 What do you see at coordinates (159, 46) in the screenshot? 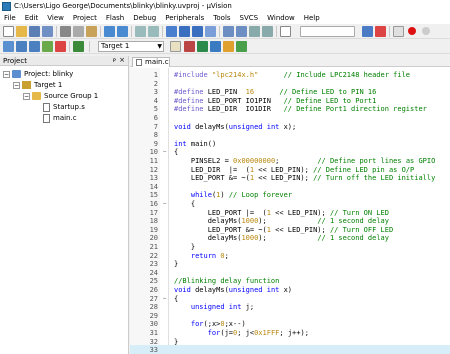
I see `chevron-down-icon: ▼` at bounding box center [159, 46].